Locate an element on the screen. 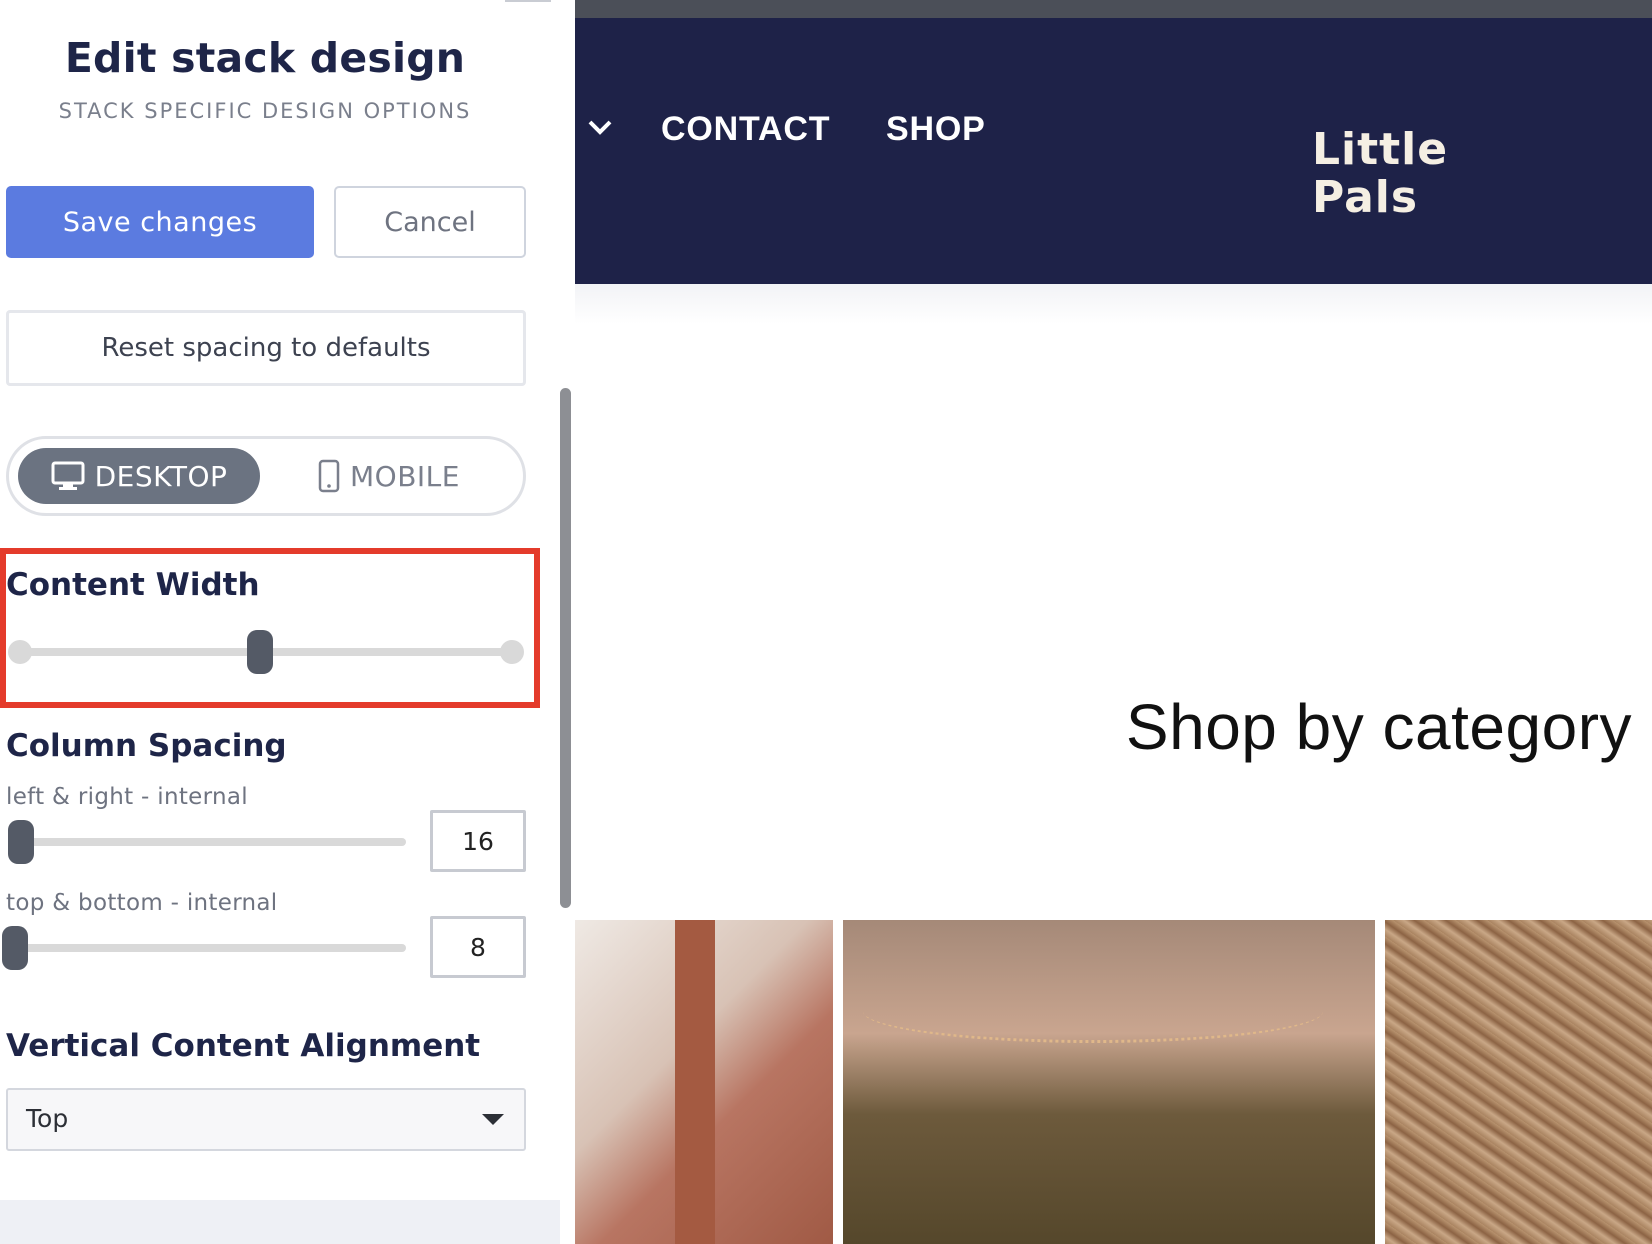 Image resolution: width=1652 pixels, height=1244 pixels. browser-top-bar is located at coordinates (1113, 9).